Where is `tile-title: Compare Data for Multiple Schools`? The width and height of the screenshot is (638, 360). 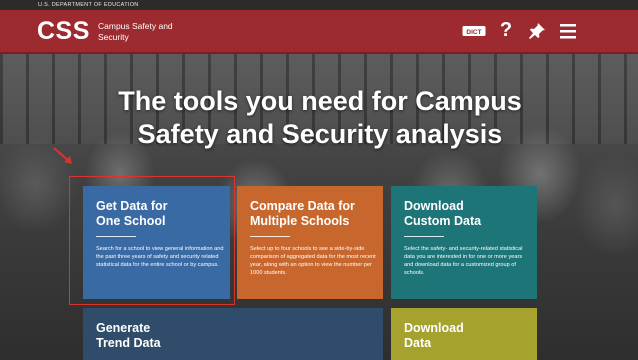 tile-title: Compare Data for Multiple Schools is located at coordinates (302, 214).